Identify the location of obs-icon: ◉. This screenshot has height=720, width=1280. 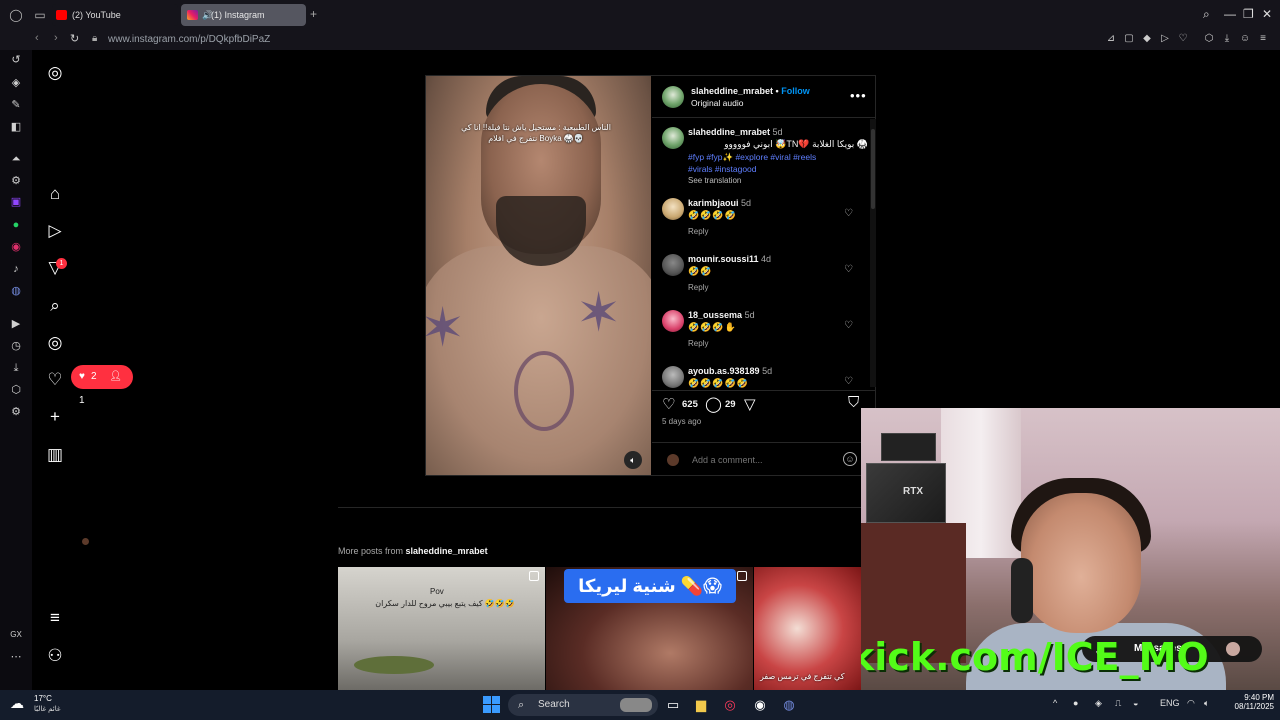
(760, 705).